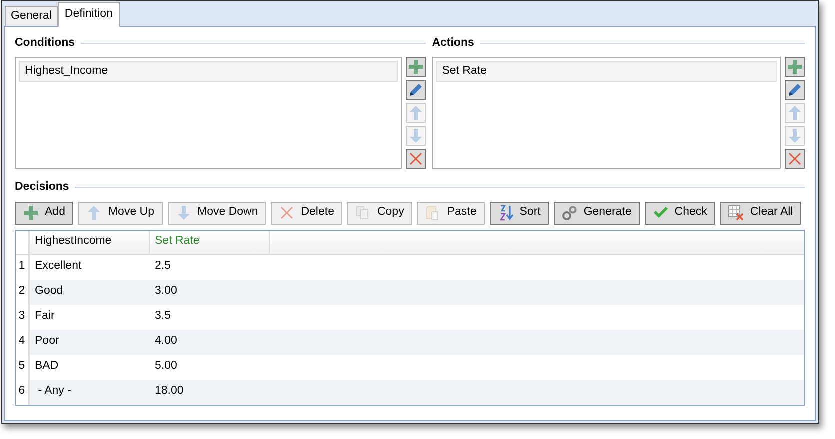  Describe the element at coordinates (519, 213) in the screenshot. I see `toolbar-button: Sort` at that location.